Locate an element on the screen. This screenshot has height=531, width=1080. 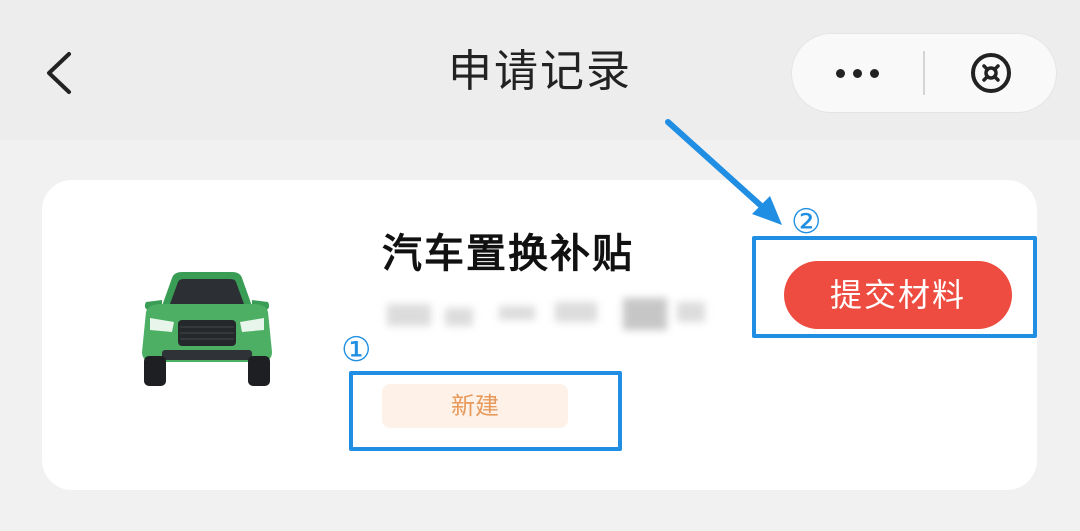
close-button is located at coordinates (991, 73).